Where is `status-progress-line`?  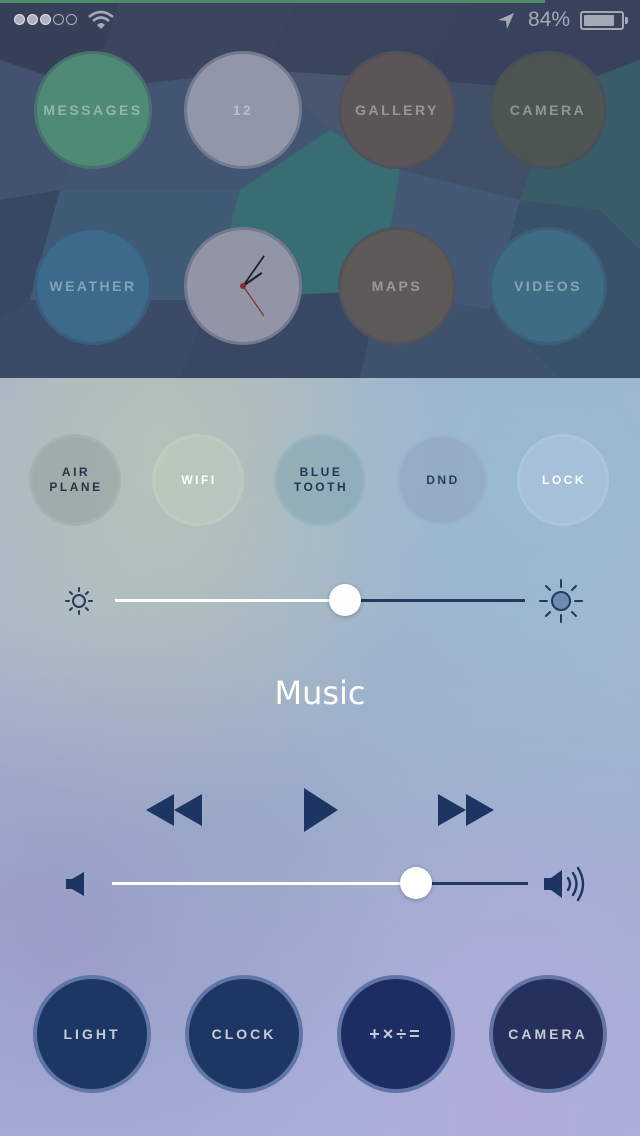 status-progress-line is located at coordinates (272, 1).